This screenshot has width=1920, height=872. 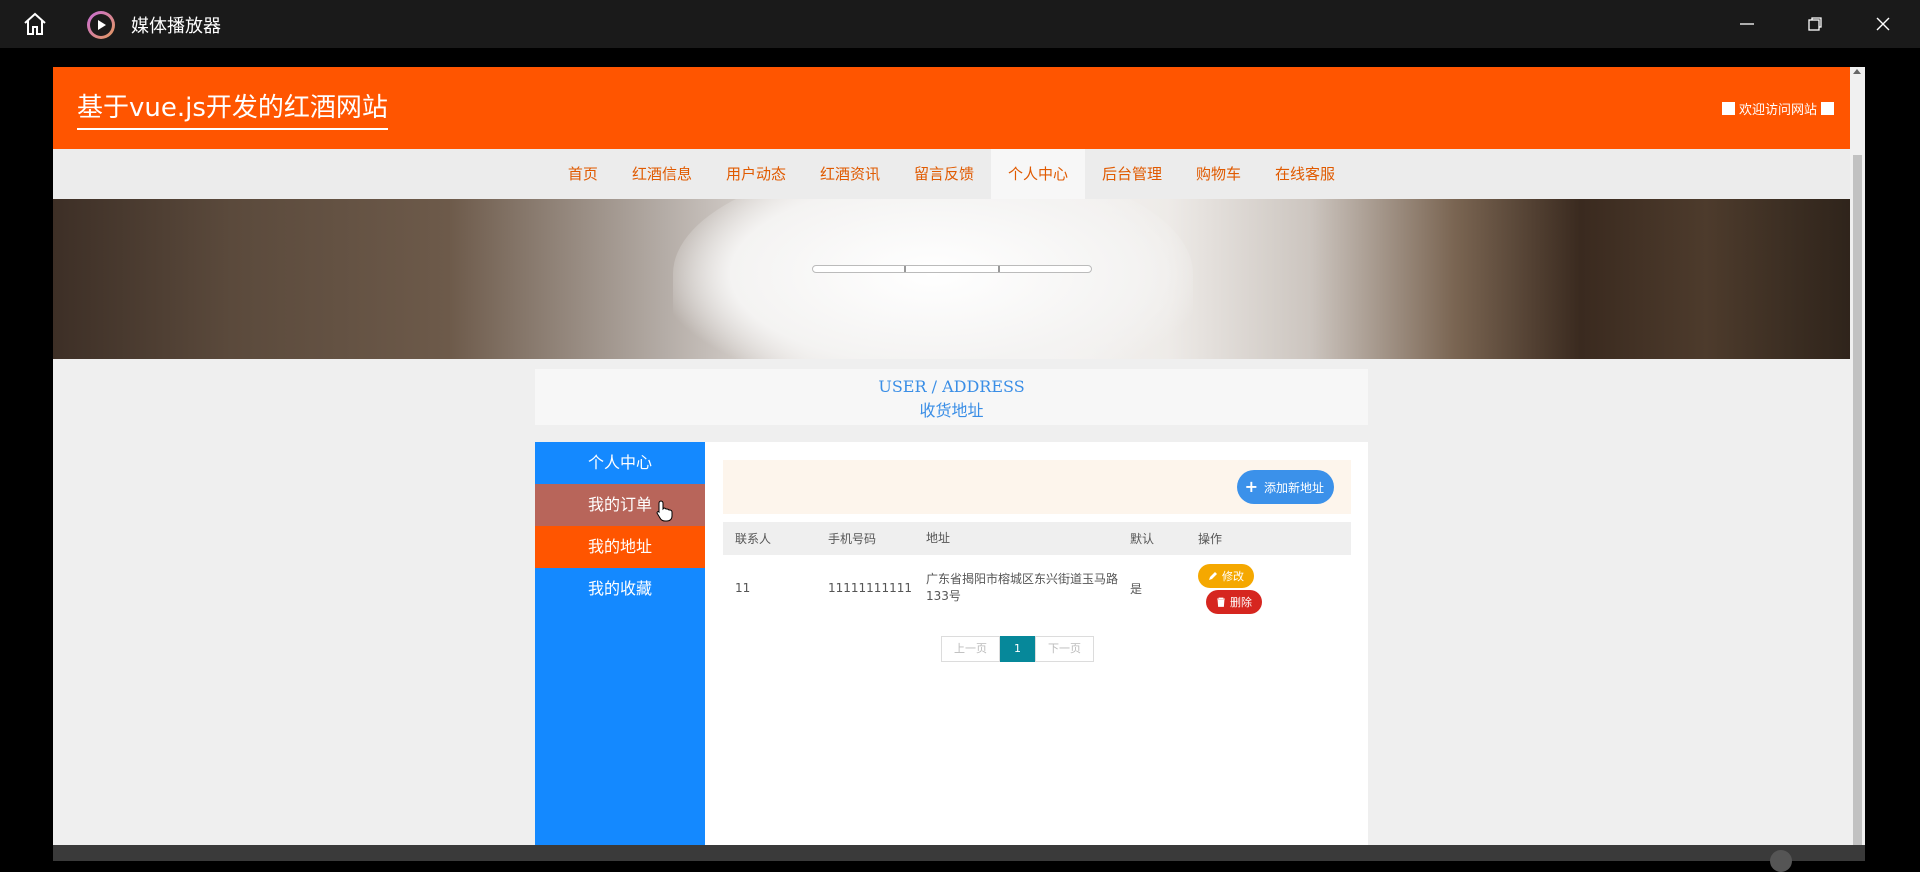 I want to click on nav-item-user-activity: 用户动态, so click(x=756, y=174).